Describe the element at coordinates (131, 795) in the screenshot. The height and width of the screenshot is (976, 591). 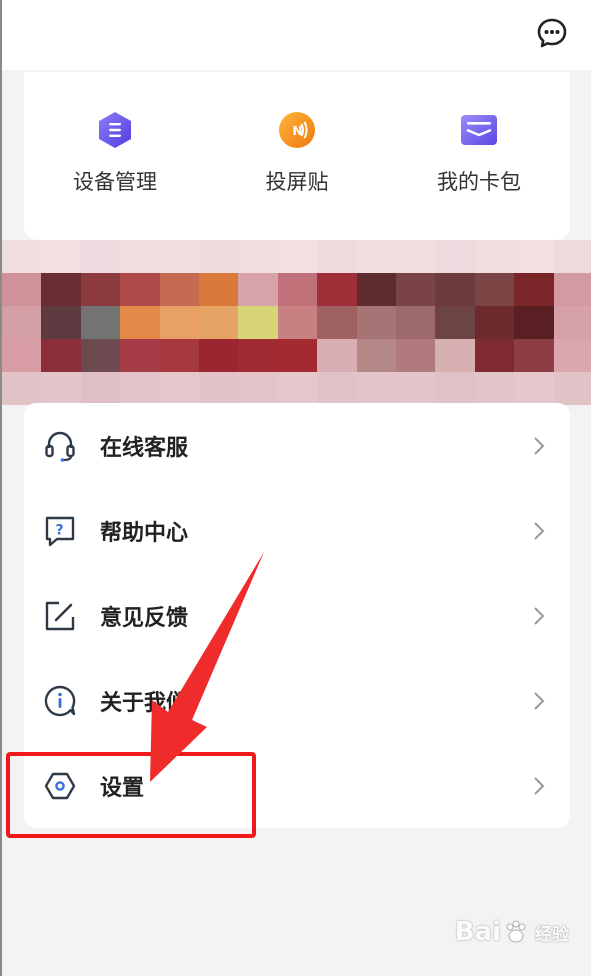
I see `settings-highlight-box` at that location.